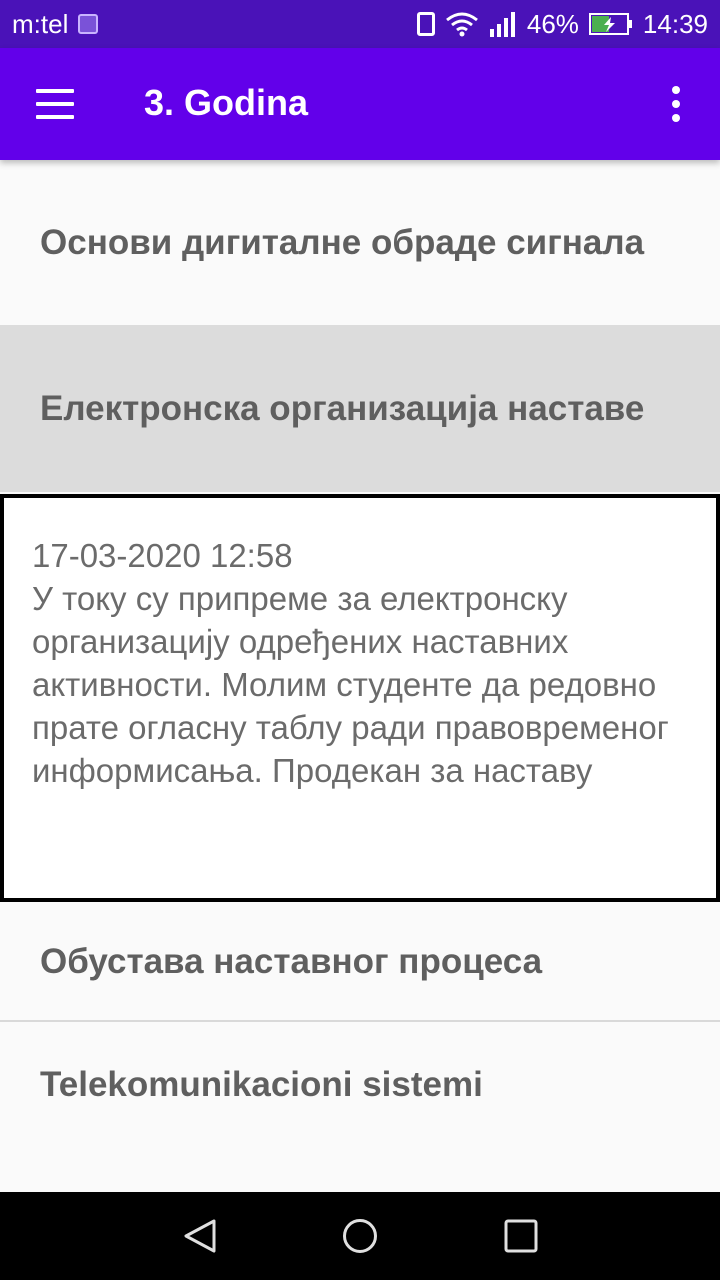  What do you see at coordinates (462, 24) in the screenshot?
I see `wifi-icon` at bounding box center [462, 24].